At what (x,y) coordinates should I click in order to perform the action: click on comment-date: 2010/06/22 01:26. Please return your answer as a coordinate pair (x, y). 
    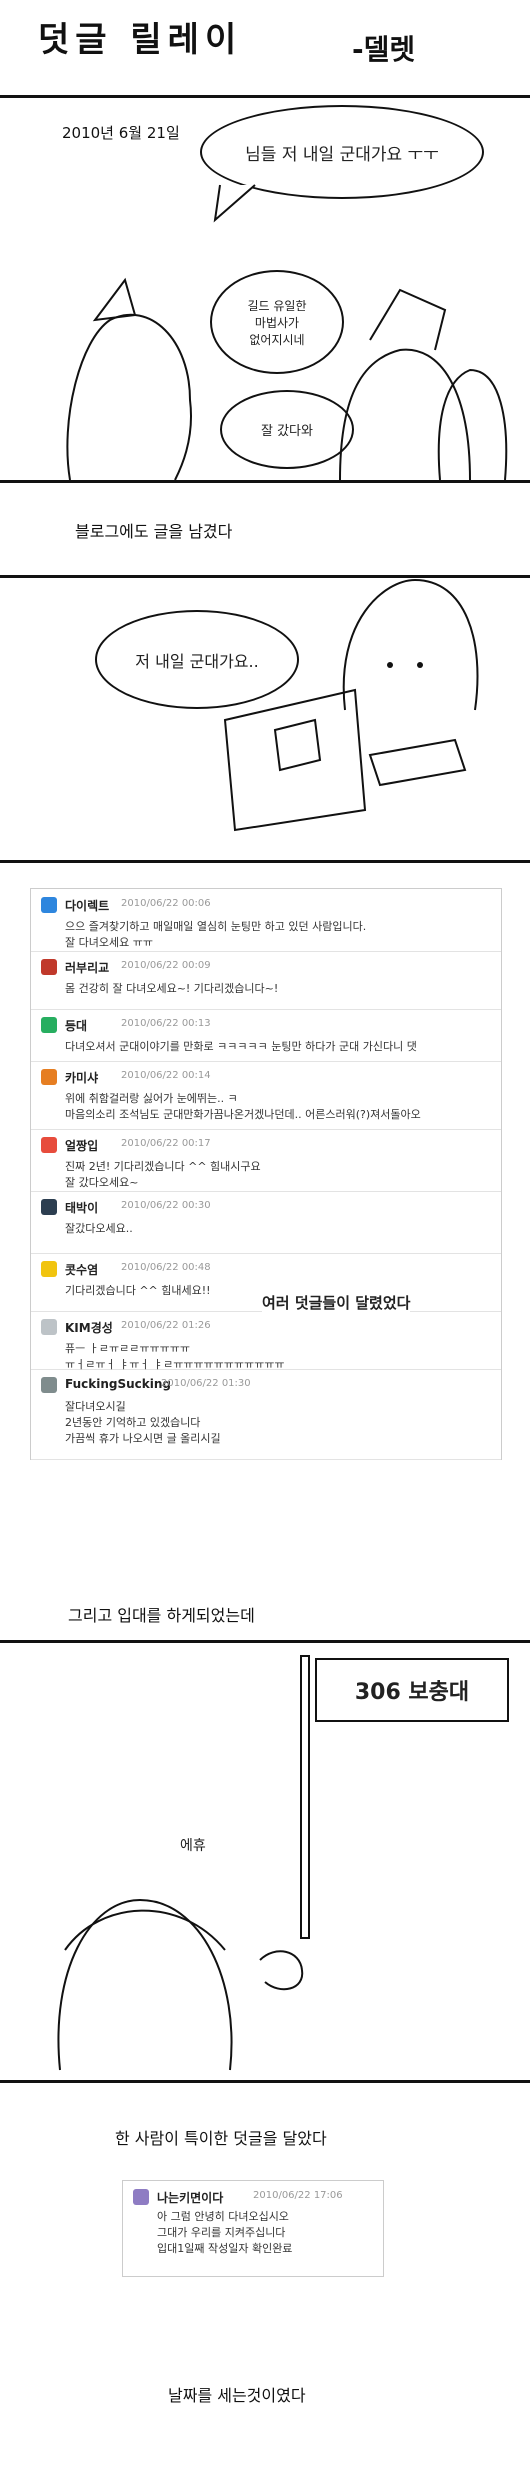
    Looking at the image, I should click on (166, 1325).